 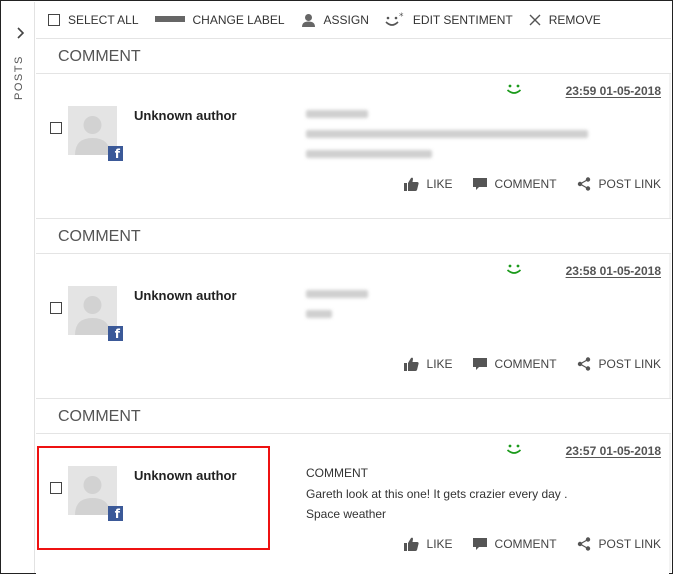 What do you see at coordinates (54, 20) in the screenshot?
I see `select-all-checkbox` at bounding box center [54, 20].